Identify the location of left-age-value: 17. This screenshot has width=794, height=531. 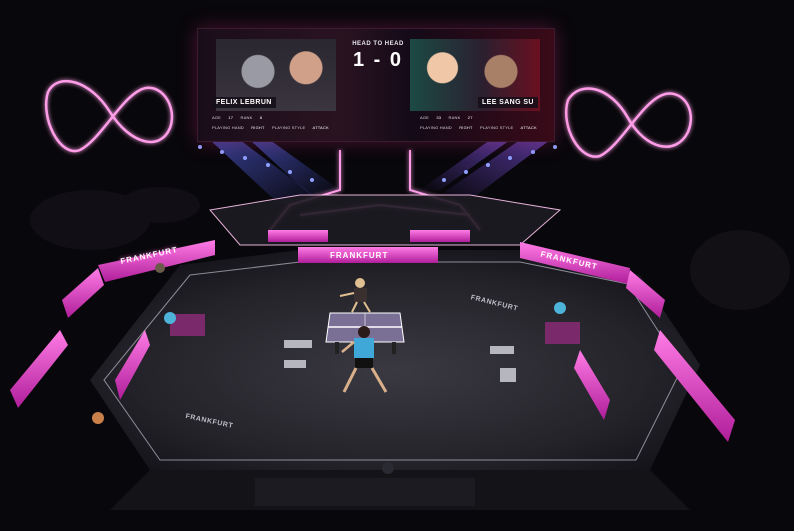
(231, 117).